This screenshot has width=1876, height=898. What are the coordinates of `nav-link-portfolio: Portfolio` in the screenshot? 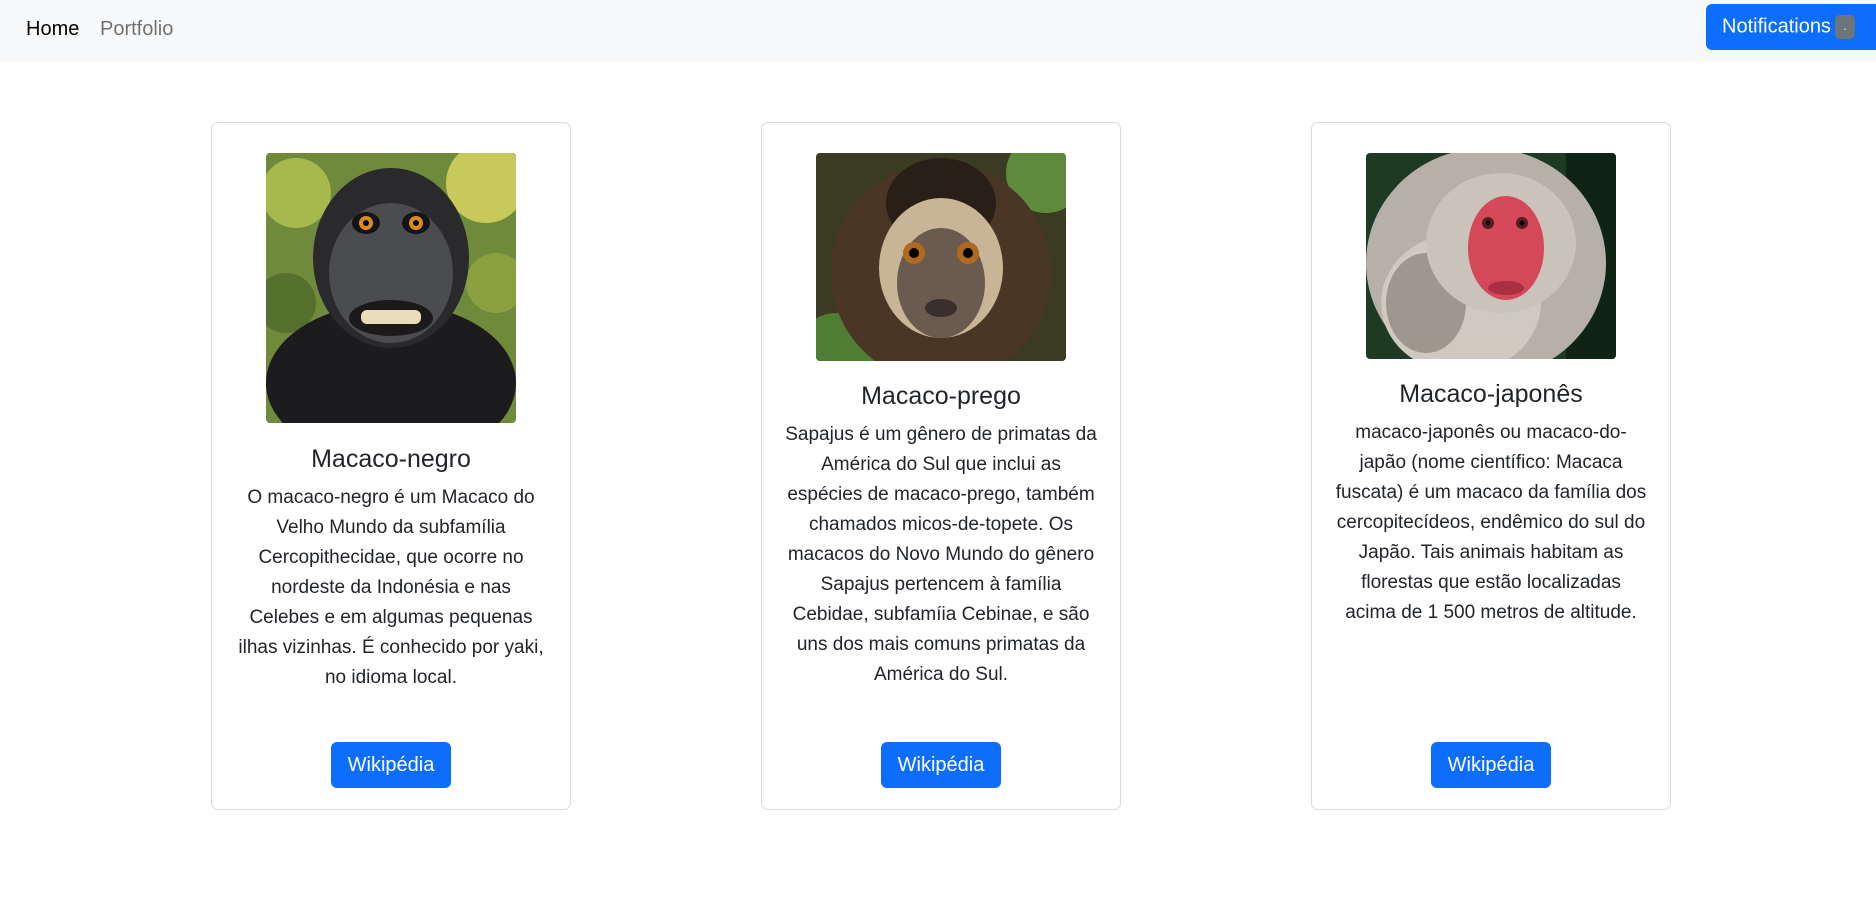 It's located at (136, 29).